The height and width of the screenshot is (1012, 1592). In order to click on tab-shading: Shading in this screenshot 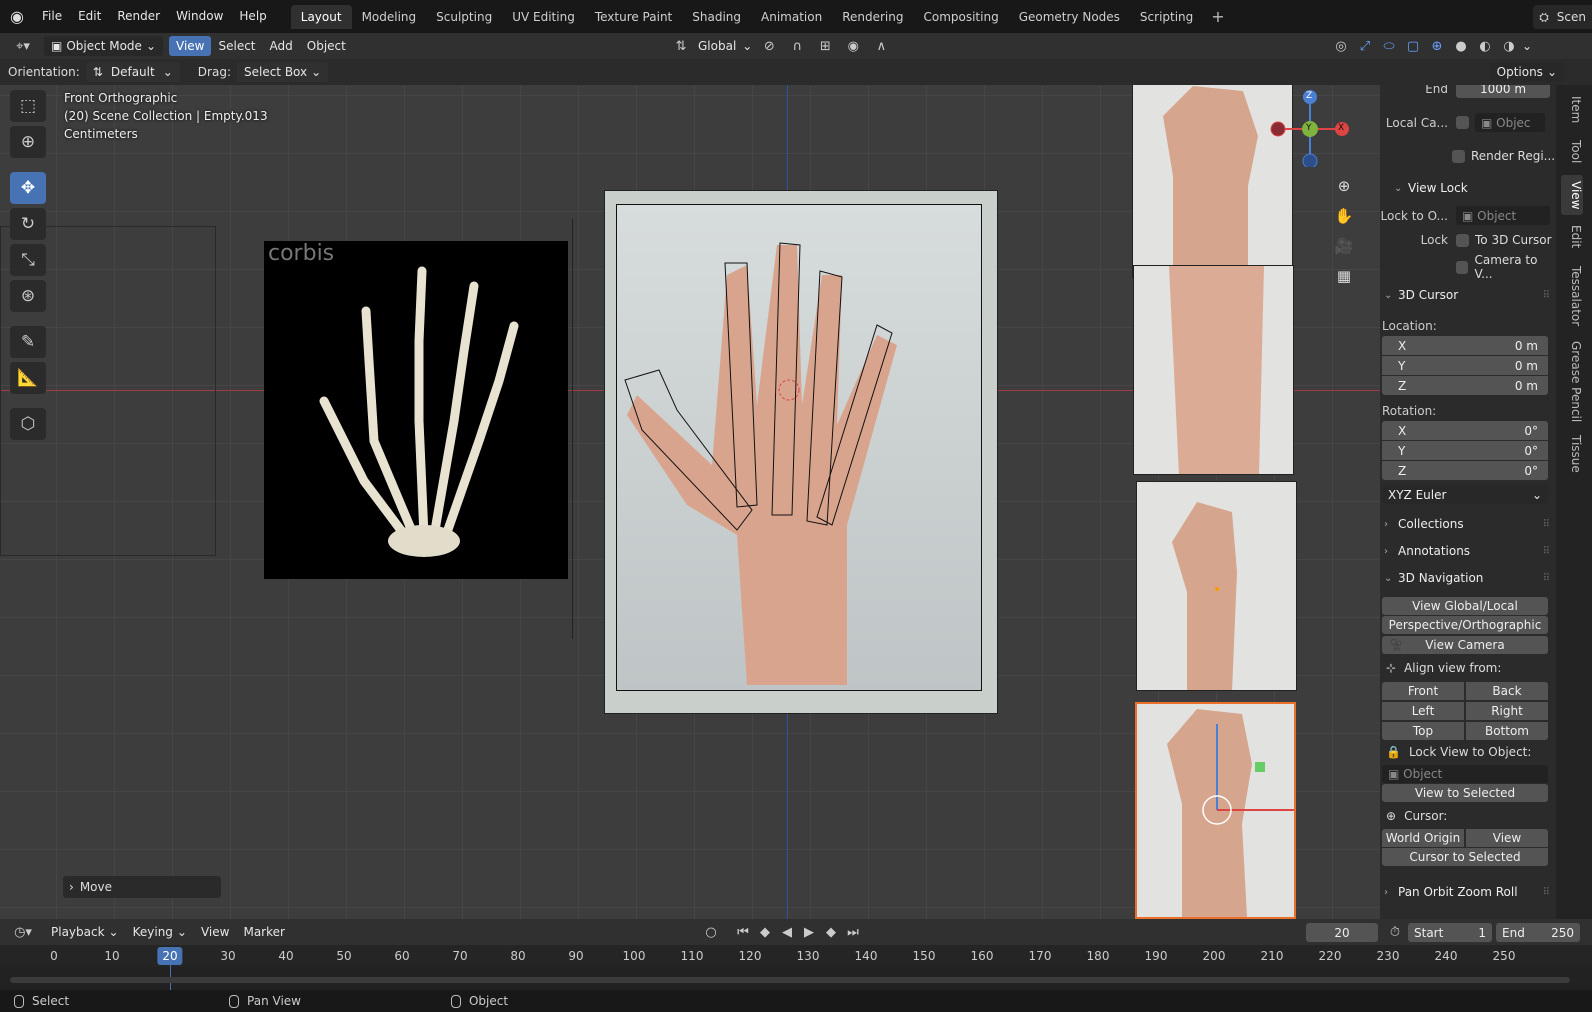, I will do `click(716, 17)`.